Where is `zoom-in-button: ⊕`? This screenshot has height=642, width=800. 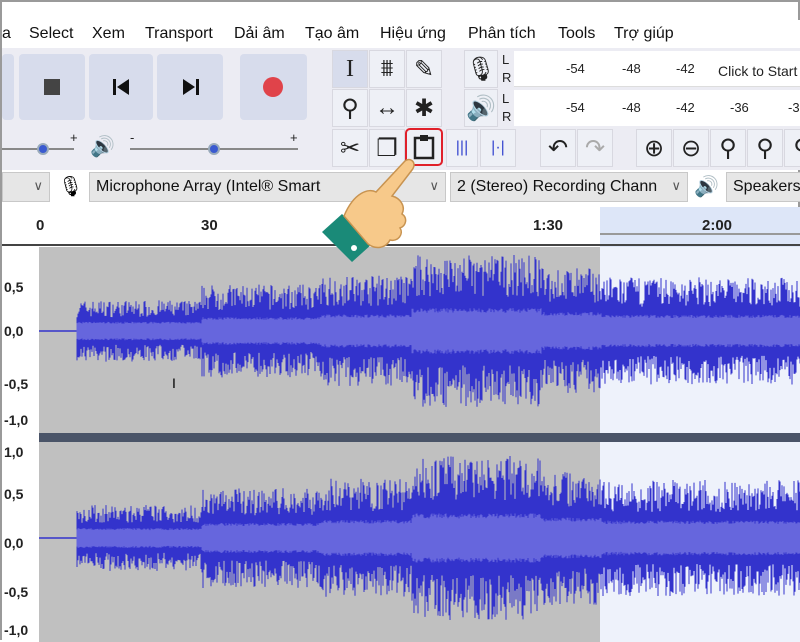 zoom-in-button: ⊕ is located at coordinates (654, 148).